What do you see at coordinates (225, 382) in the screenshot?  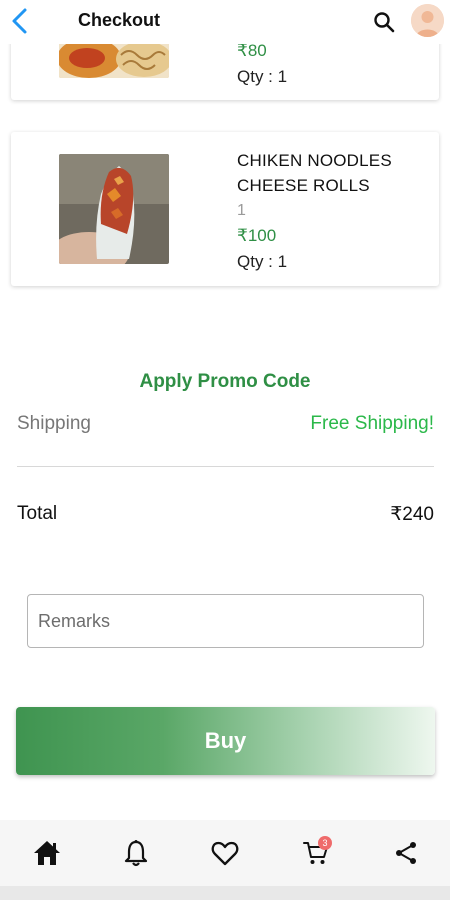 I see `apply-promo-code-link: Apply Promo Code` at bounding box center [225, 382].